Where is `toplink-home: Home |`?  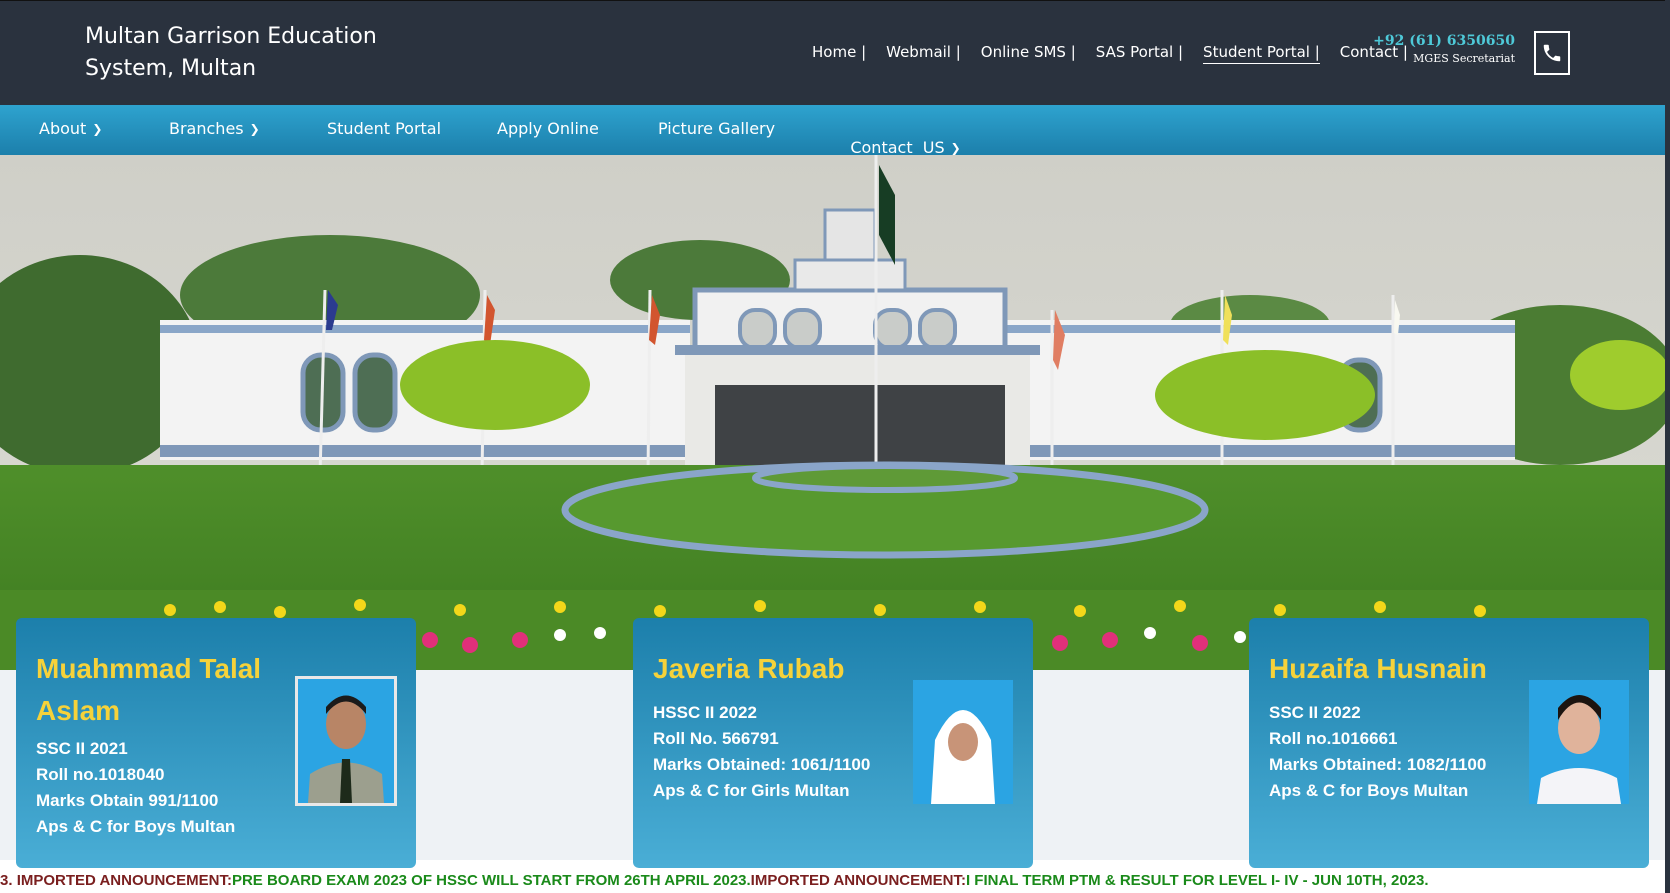 toplink-home: Home | is located at coordinates (839, 53).